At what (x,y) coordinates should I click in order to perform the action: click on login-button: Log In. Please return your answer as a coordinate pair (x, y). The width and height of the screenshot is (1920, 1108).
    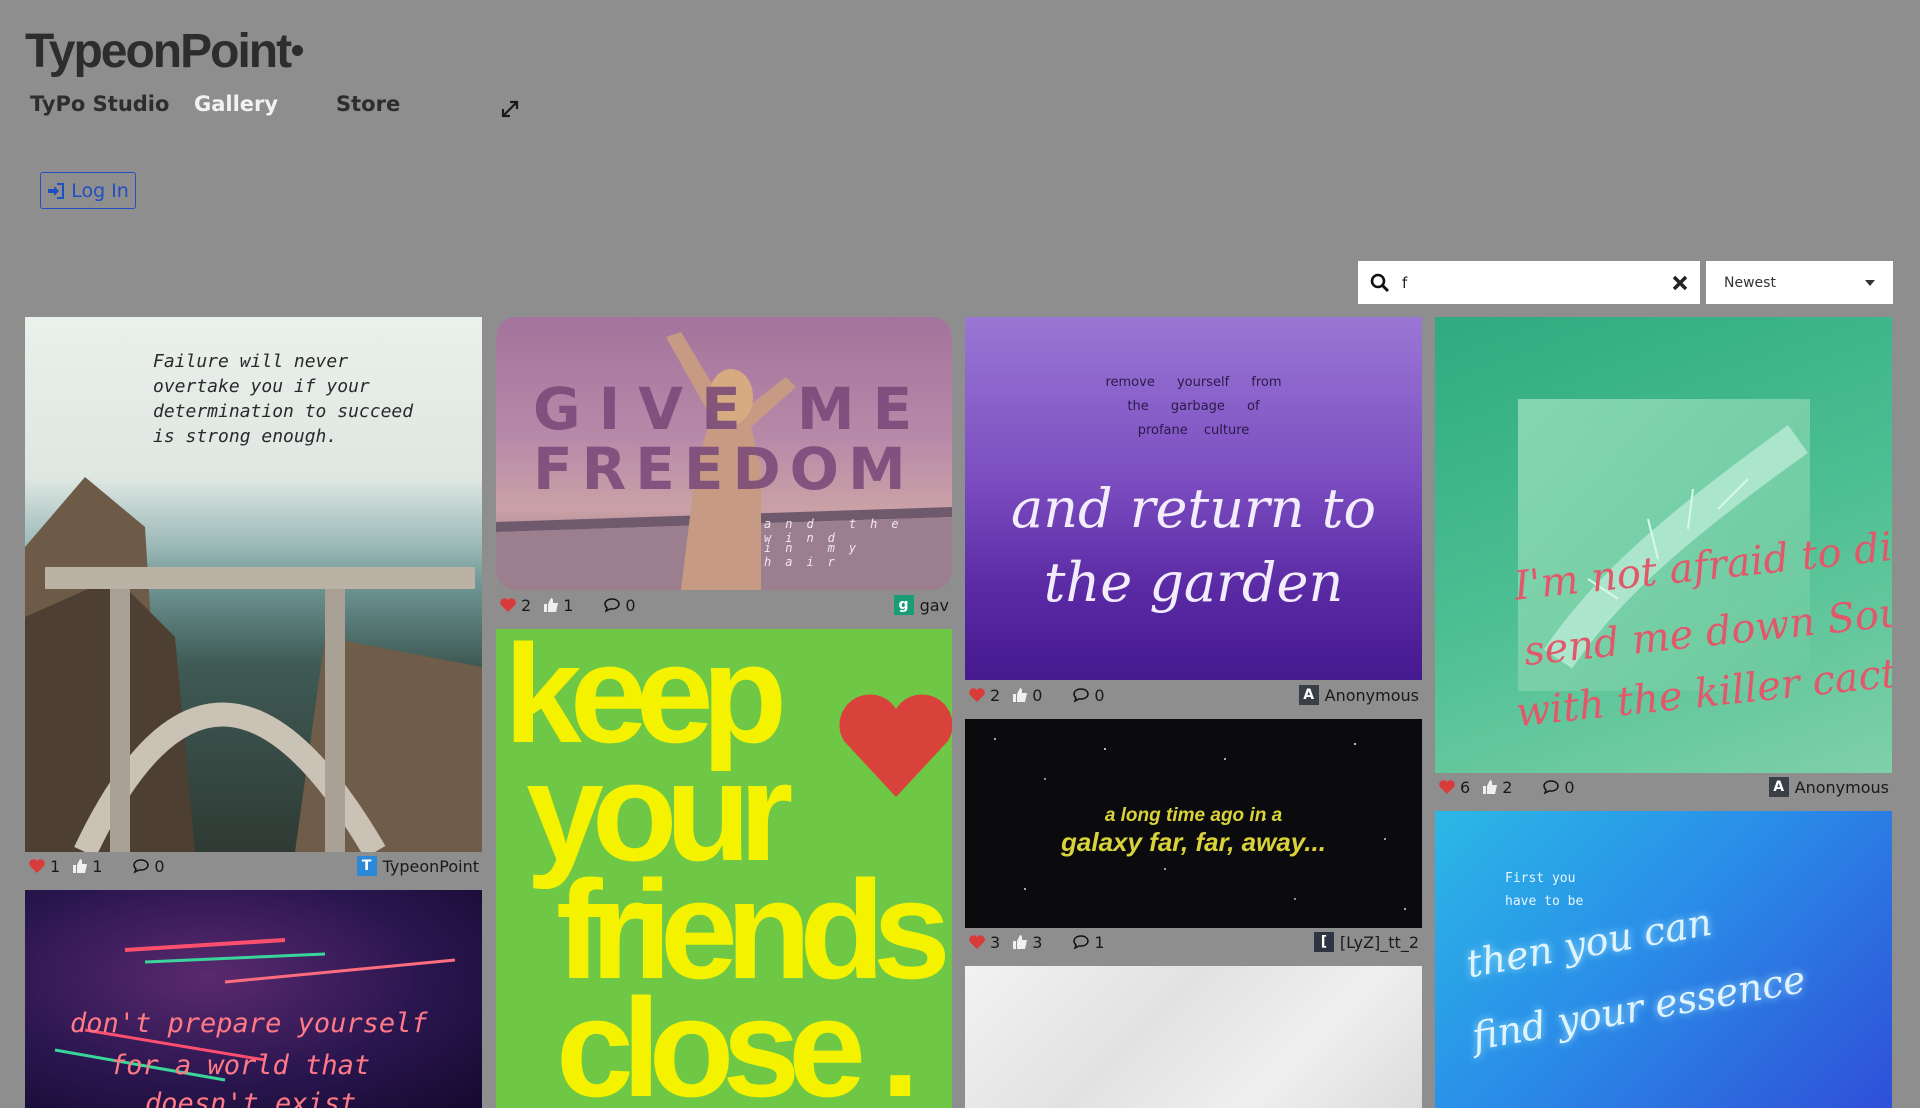
    Looking at the image, I should click on (88, 190).